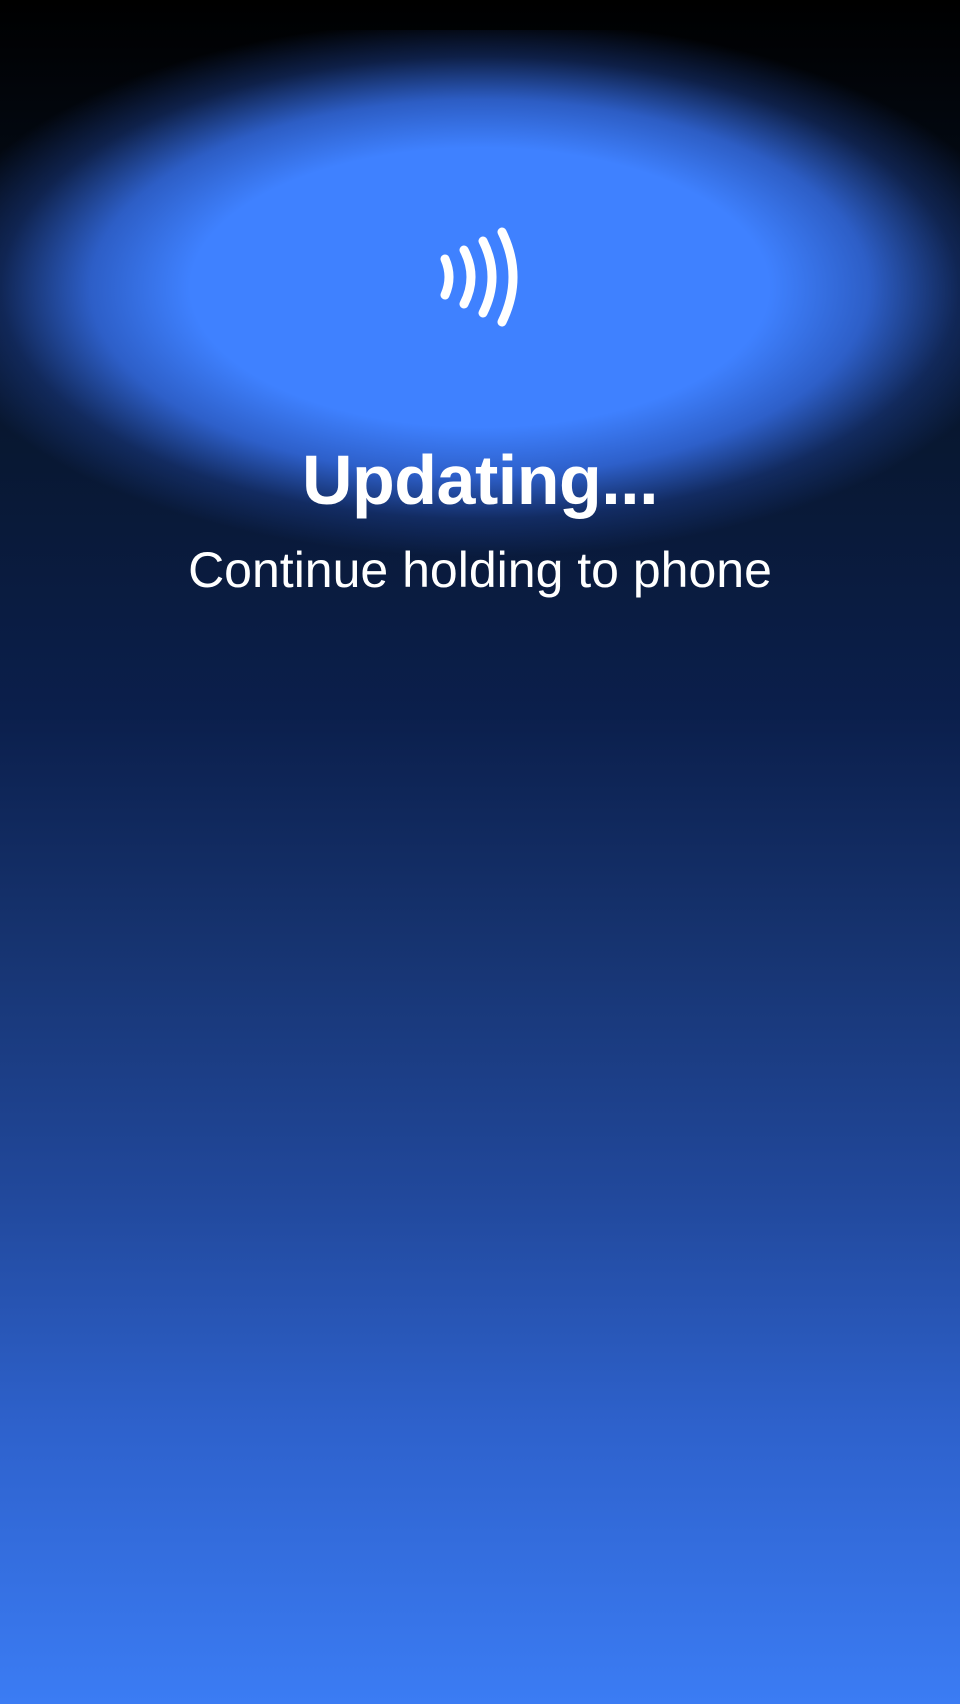  What do you see at coordinates (480, 570) in the screenshot?
I see `status-subtitle: Continue holding to phone` at bounding box center [480, 570].